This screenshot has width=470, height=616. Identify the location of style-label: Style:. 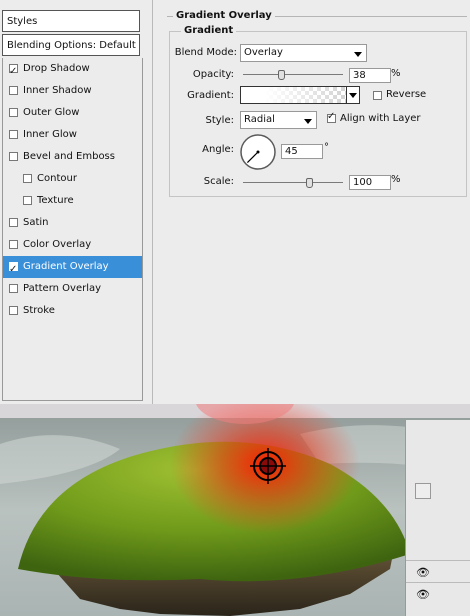
(220, 120).